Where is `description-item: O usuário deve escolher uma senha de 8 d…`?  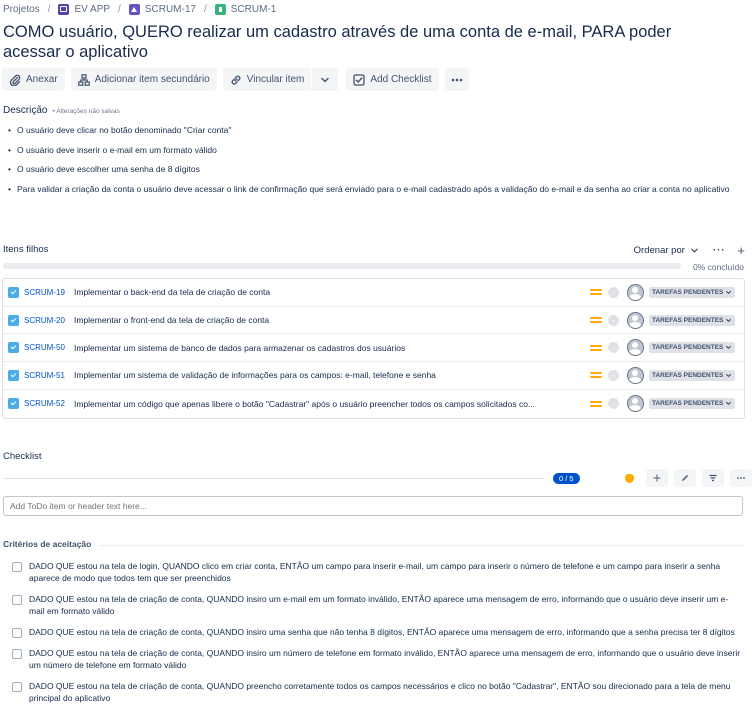 description-item: O usuário deve escolher uma senha de 8 d… is located at coordinates (375, 169).